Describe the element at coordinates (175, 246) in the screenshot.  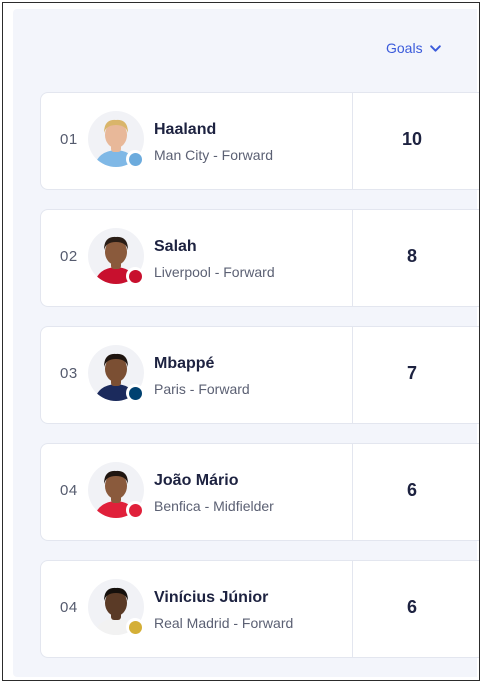
I see `player-name: Salah` at that location.